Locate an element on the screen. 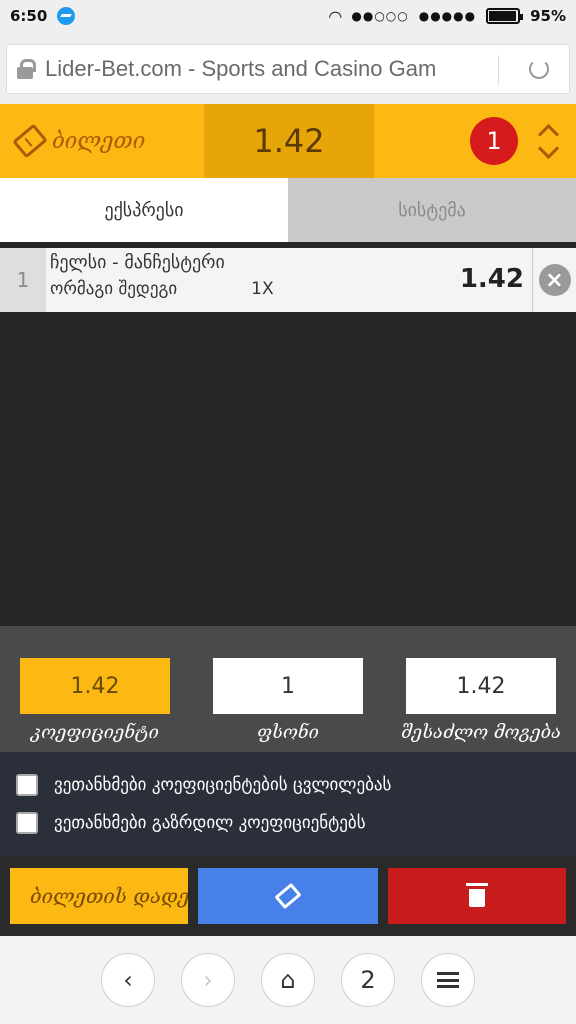  possible-win-label: შესაძლო მოგება is located at coordinates (481, 732).